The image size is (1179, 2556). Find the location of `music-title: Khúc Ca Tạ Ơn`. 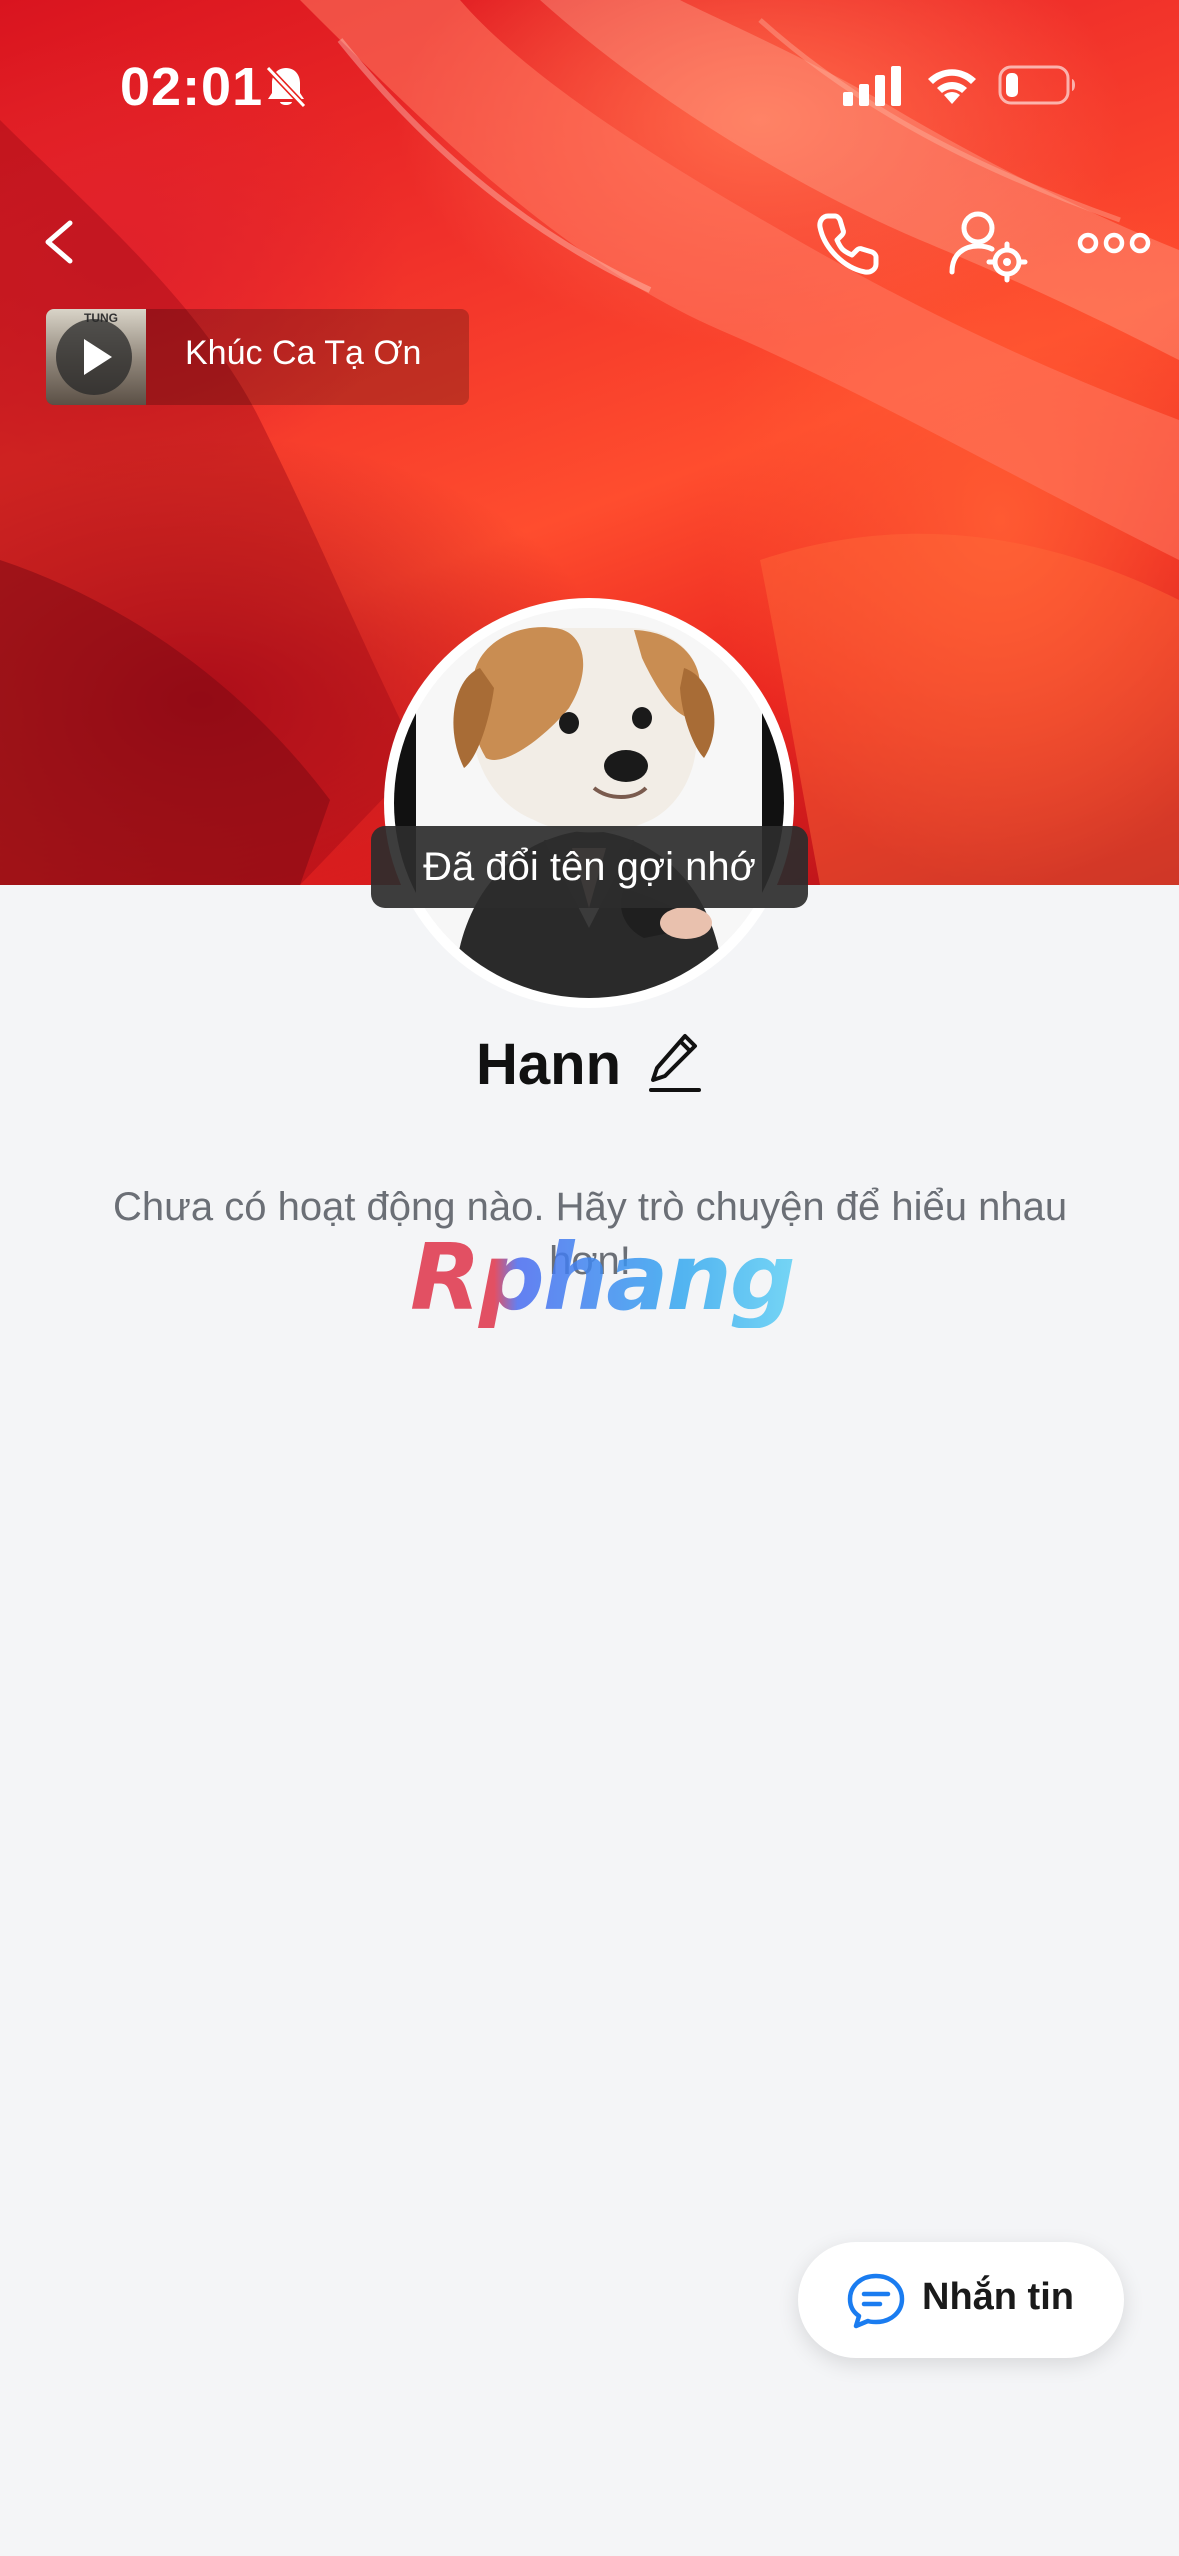

music-title: Khúc Ca Tạ Ơn is located at coordinates (303, 353).